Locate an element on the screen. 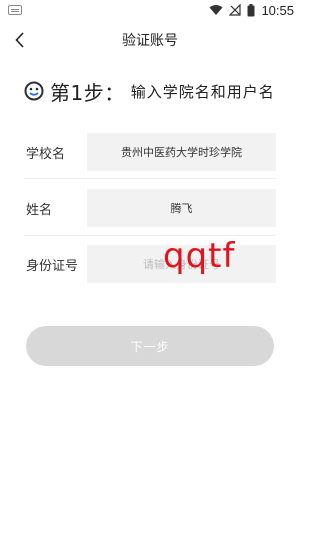 The height and width of the screenshot is (533, 320). id-card-field is located at coordinates (181, 264).